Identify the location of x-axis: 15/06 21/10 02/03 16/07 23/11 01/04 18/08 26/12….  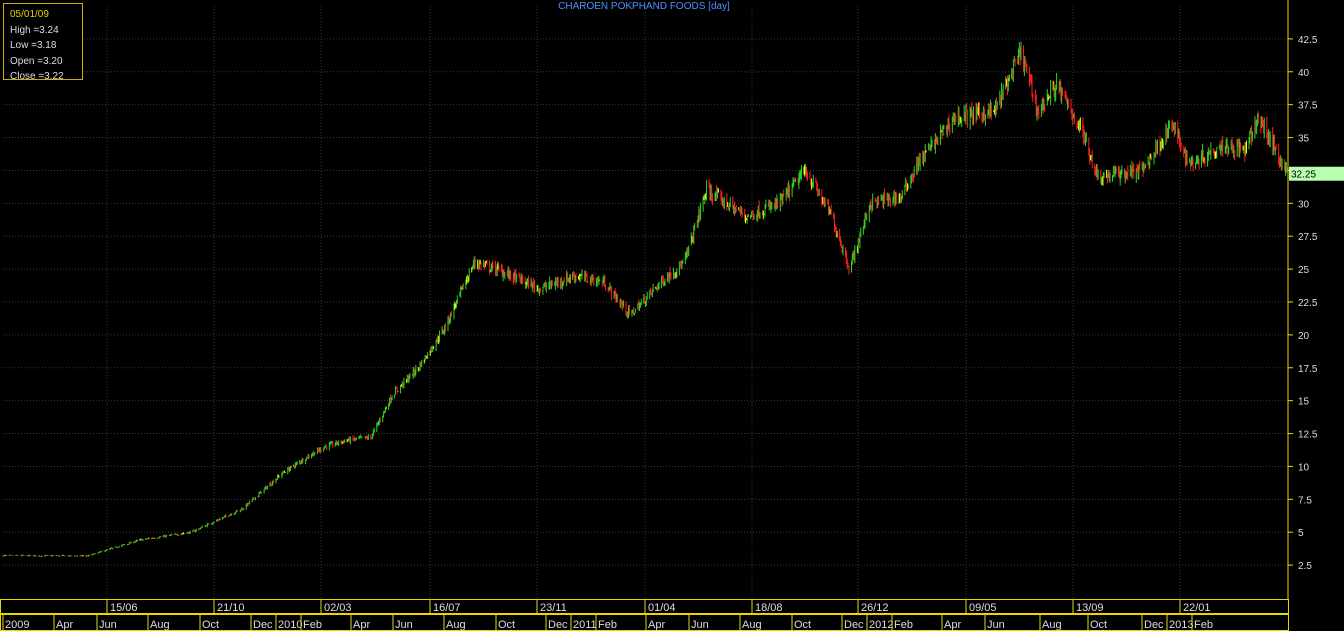
(644, 615).